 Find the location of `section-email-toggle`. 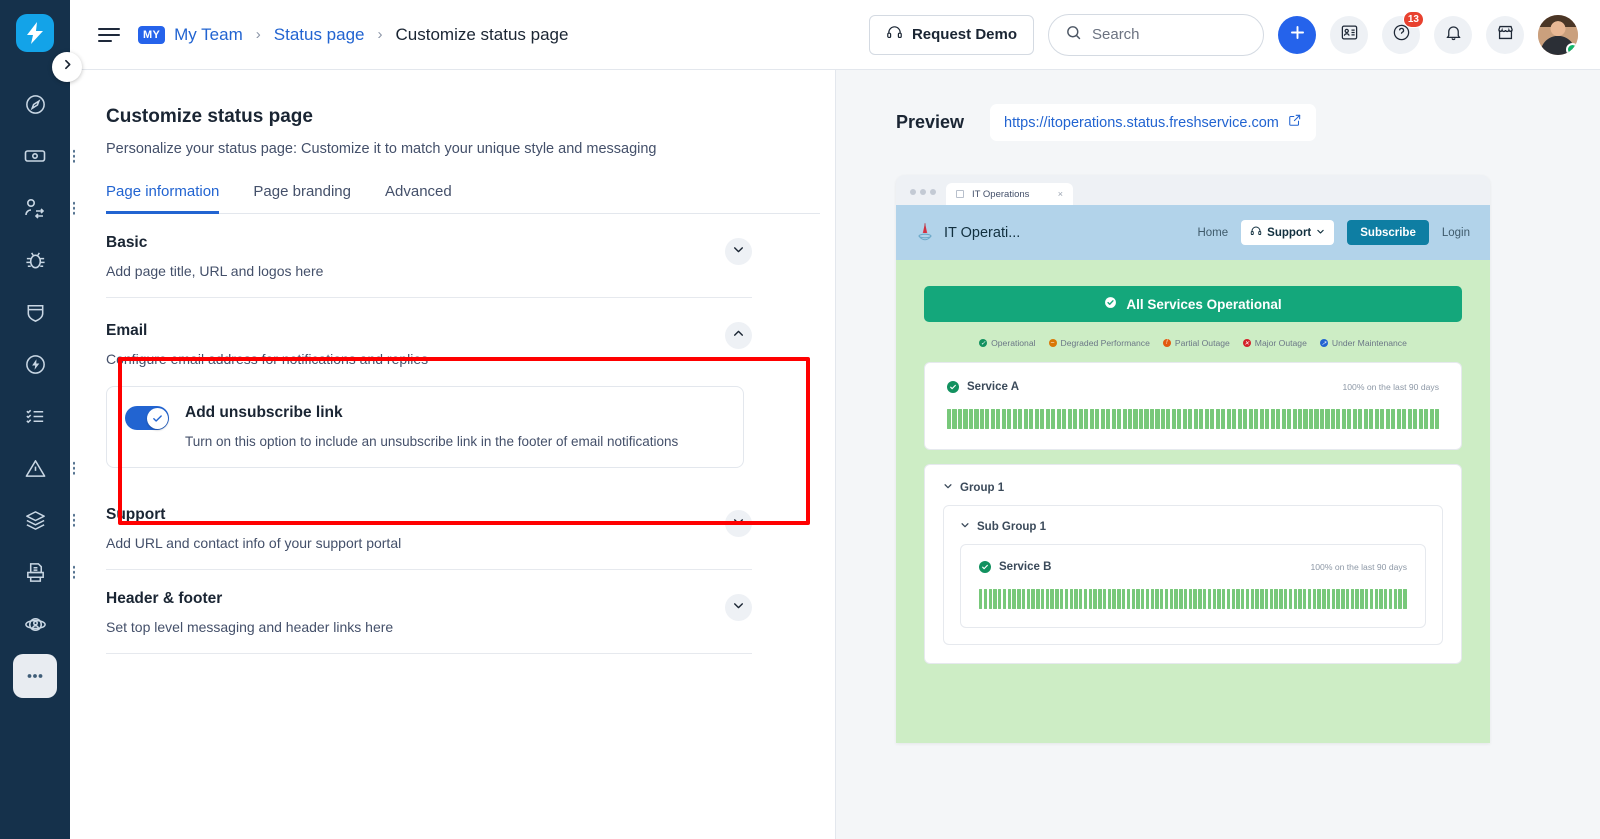

section-email-toggle is located at coordinates (738, 335).